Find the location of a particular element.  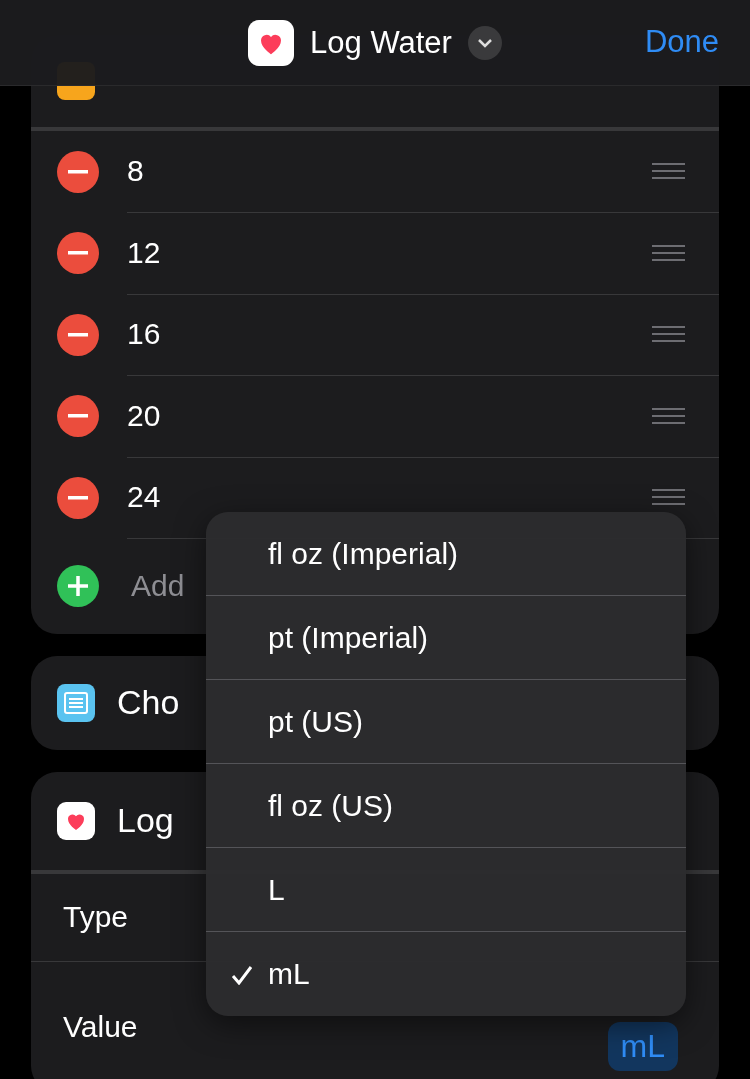

list-menu-icon is located at coordinates (76, 702).